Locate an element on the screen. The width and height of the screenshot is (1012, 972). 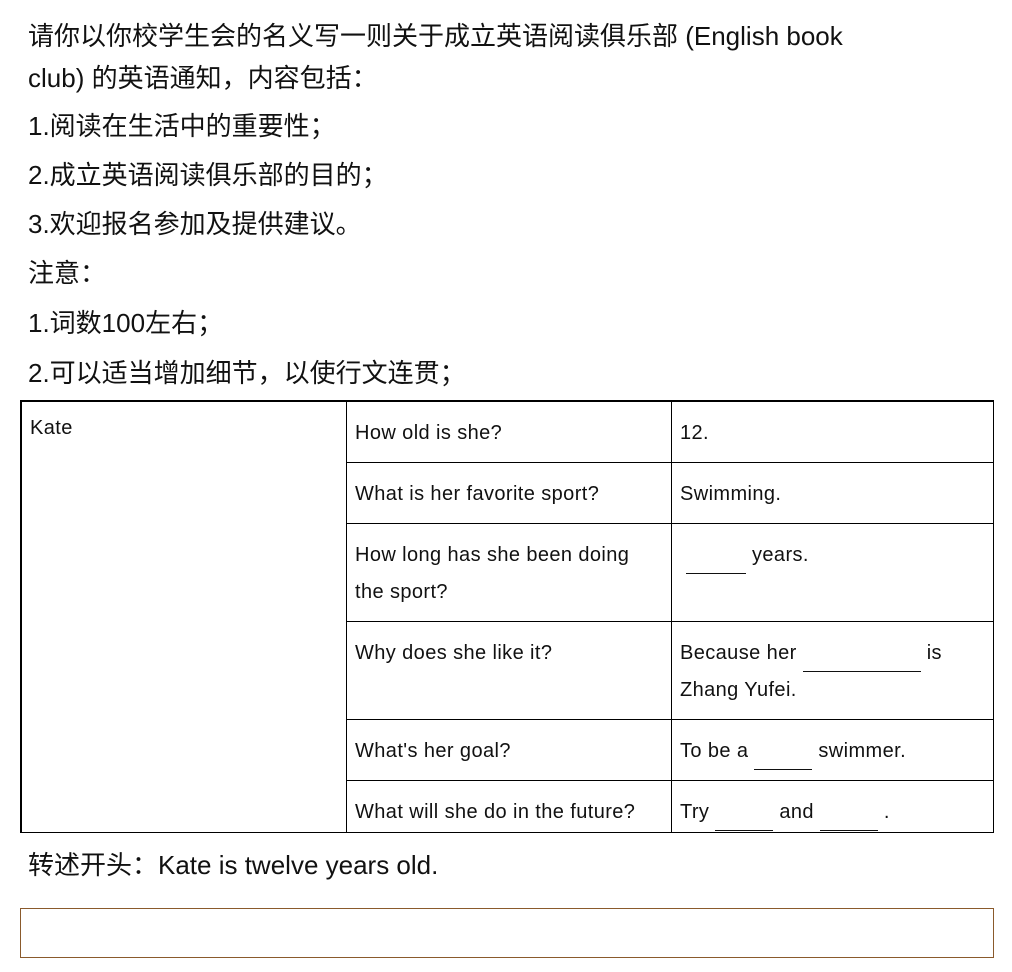
question-cell: Why does she like it? is located at coordinates (509, 670).